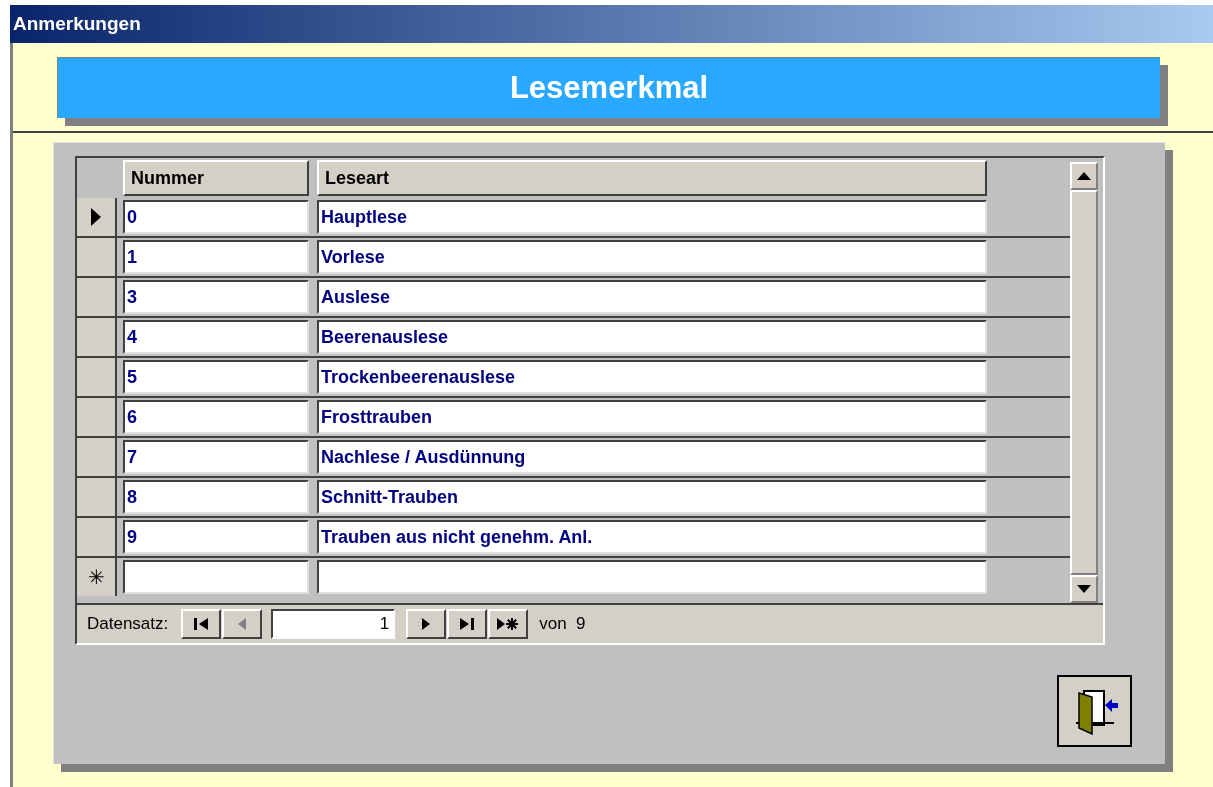 This screenshot has width=1213, height=787. What do you see at coordinates (562, 624) in the screenshot?
I see `record-count: von 9` at bounding box center [562, 624].